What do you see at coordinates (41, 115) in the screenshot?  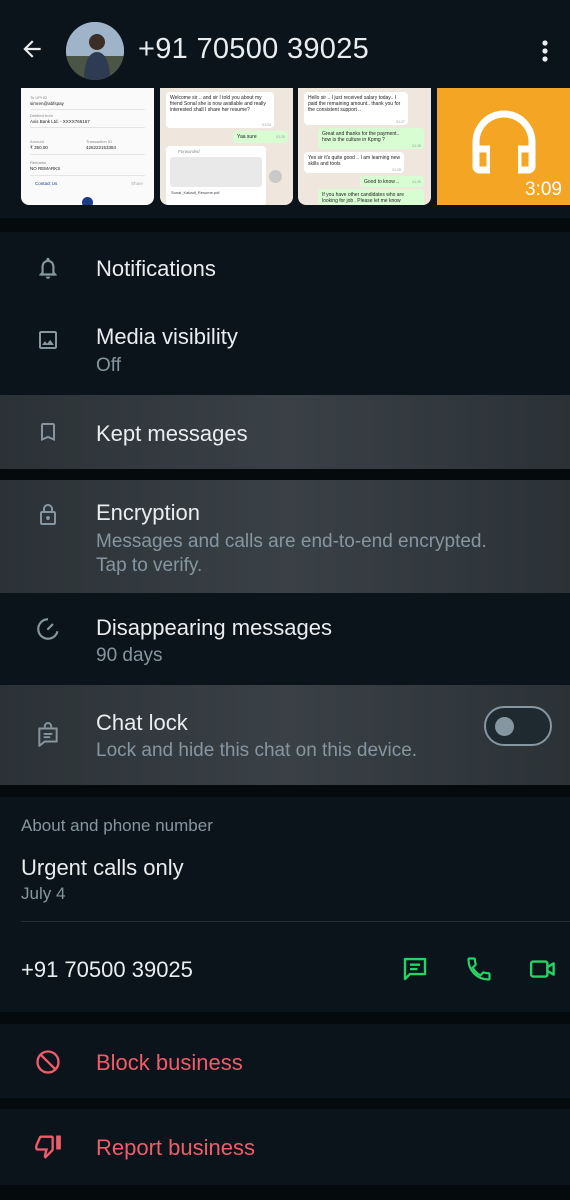 I see `receipt-label: Debited from` at bounding box center [41, 115].